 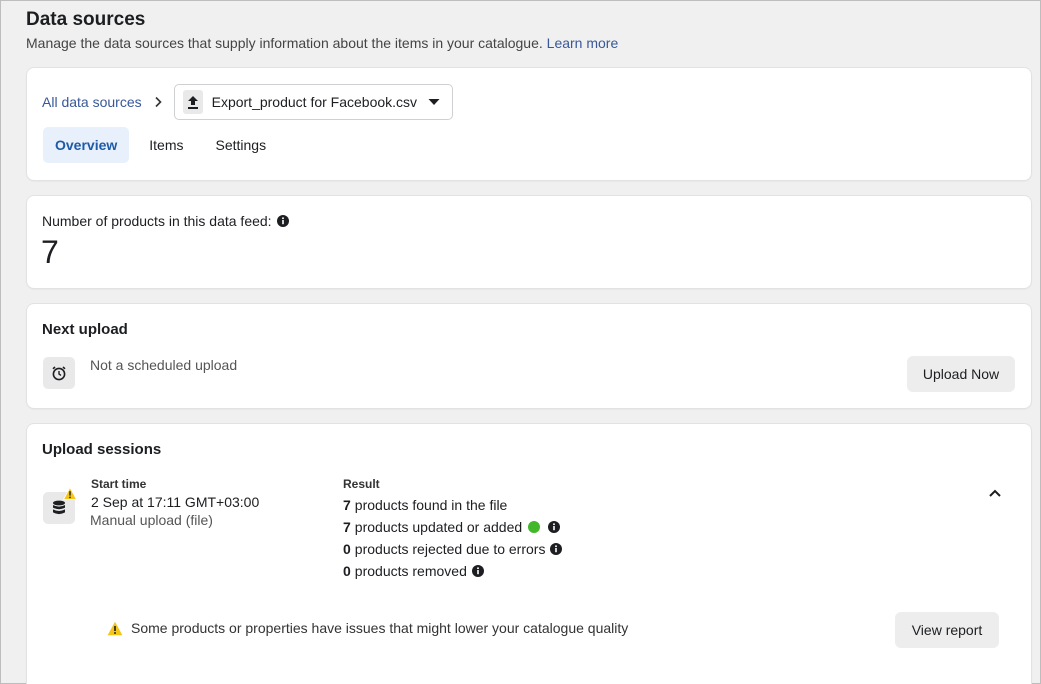 I want to click on result-removed-count: 0, so click(x=347, y=571).